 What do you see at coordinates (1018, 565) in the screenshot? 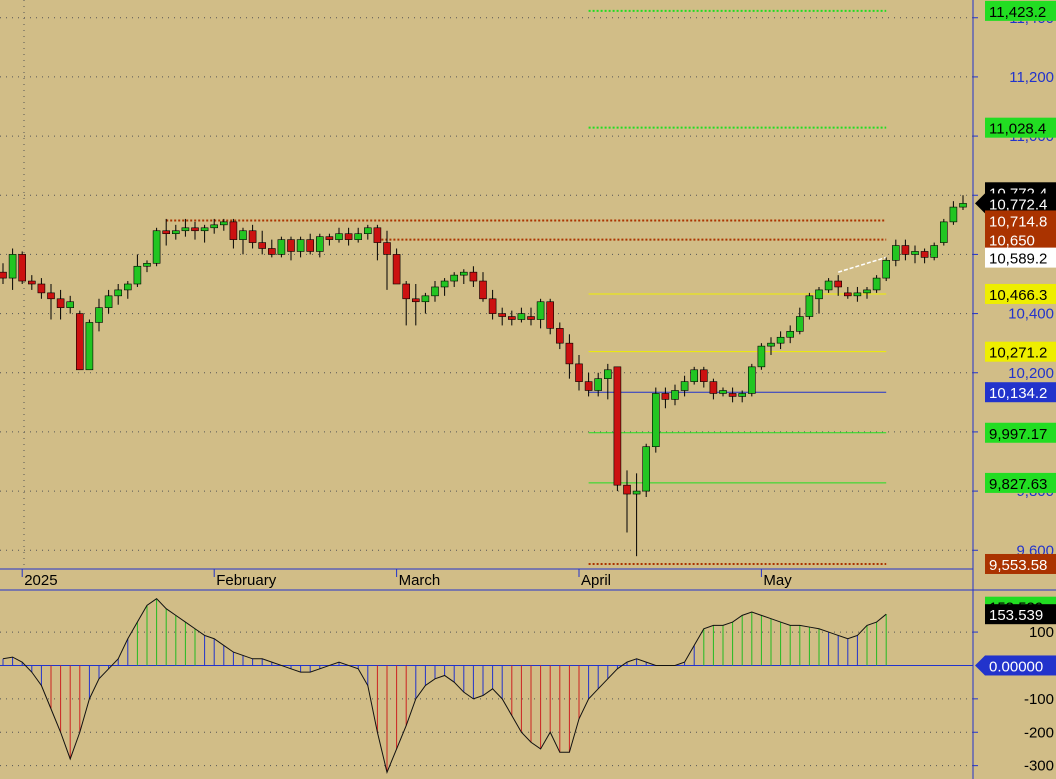
I see `price-tag-text: 9,553.58` at bounding box center [1018, 565].